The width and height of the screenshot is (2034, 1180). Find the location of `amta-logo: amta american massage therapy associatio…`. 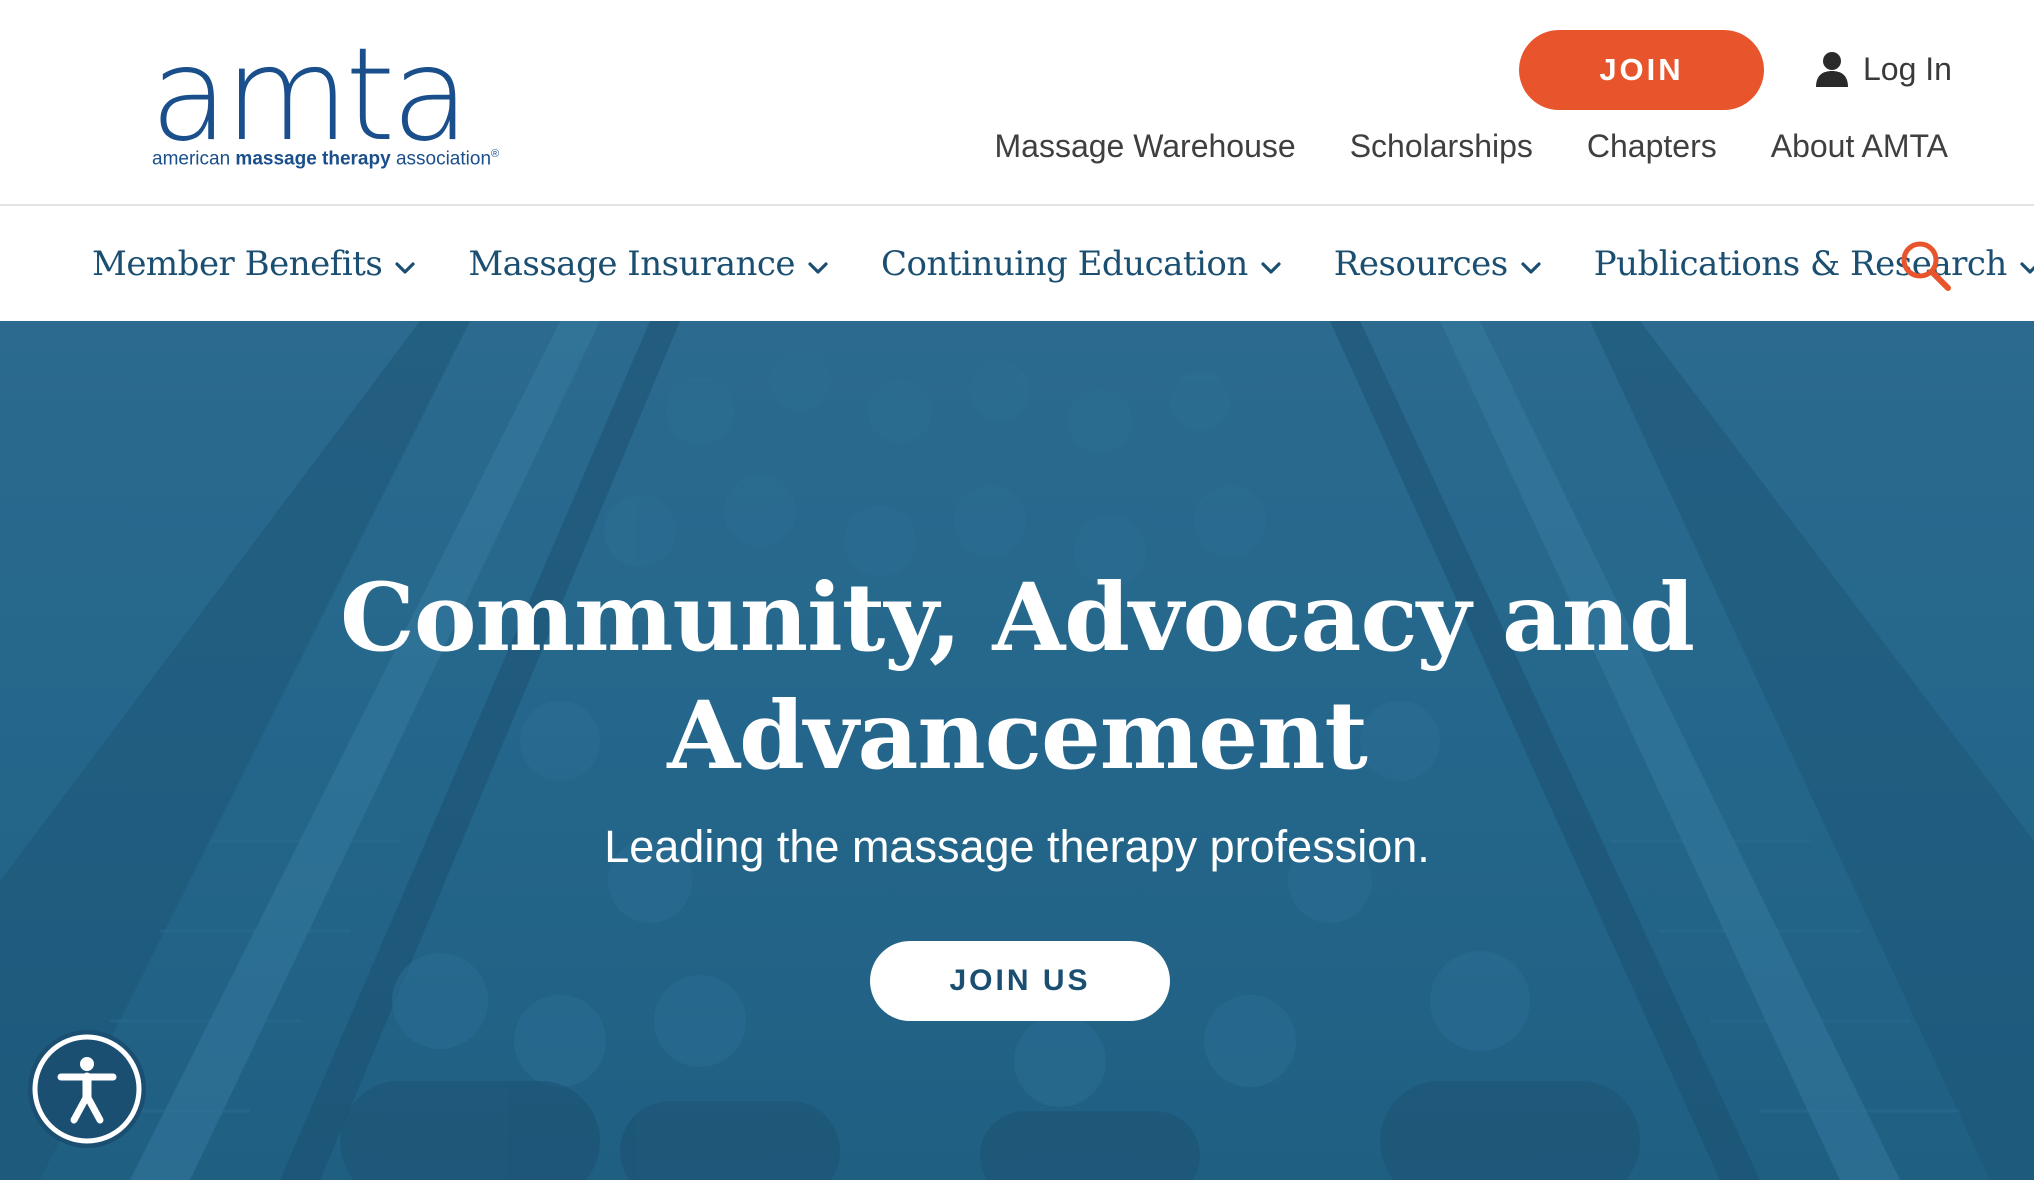

amta-logo: amta american massage therapy associatio… is located at coordinates (335, 103).